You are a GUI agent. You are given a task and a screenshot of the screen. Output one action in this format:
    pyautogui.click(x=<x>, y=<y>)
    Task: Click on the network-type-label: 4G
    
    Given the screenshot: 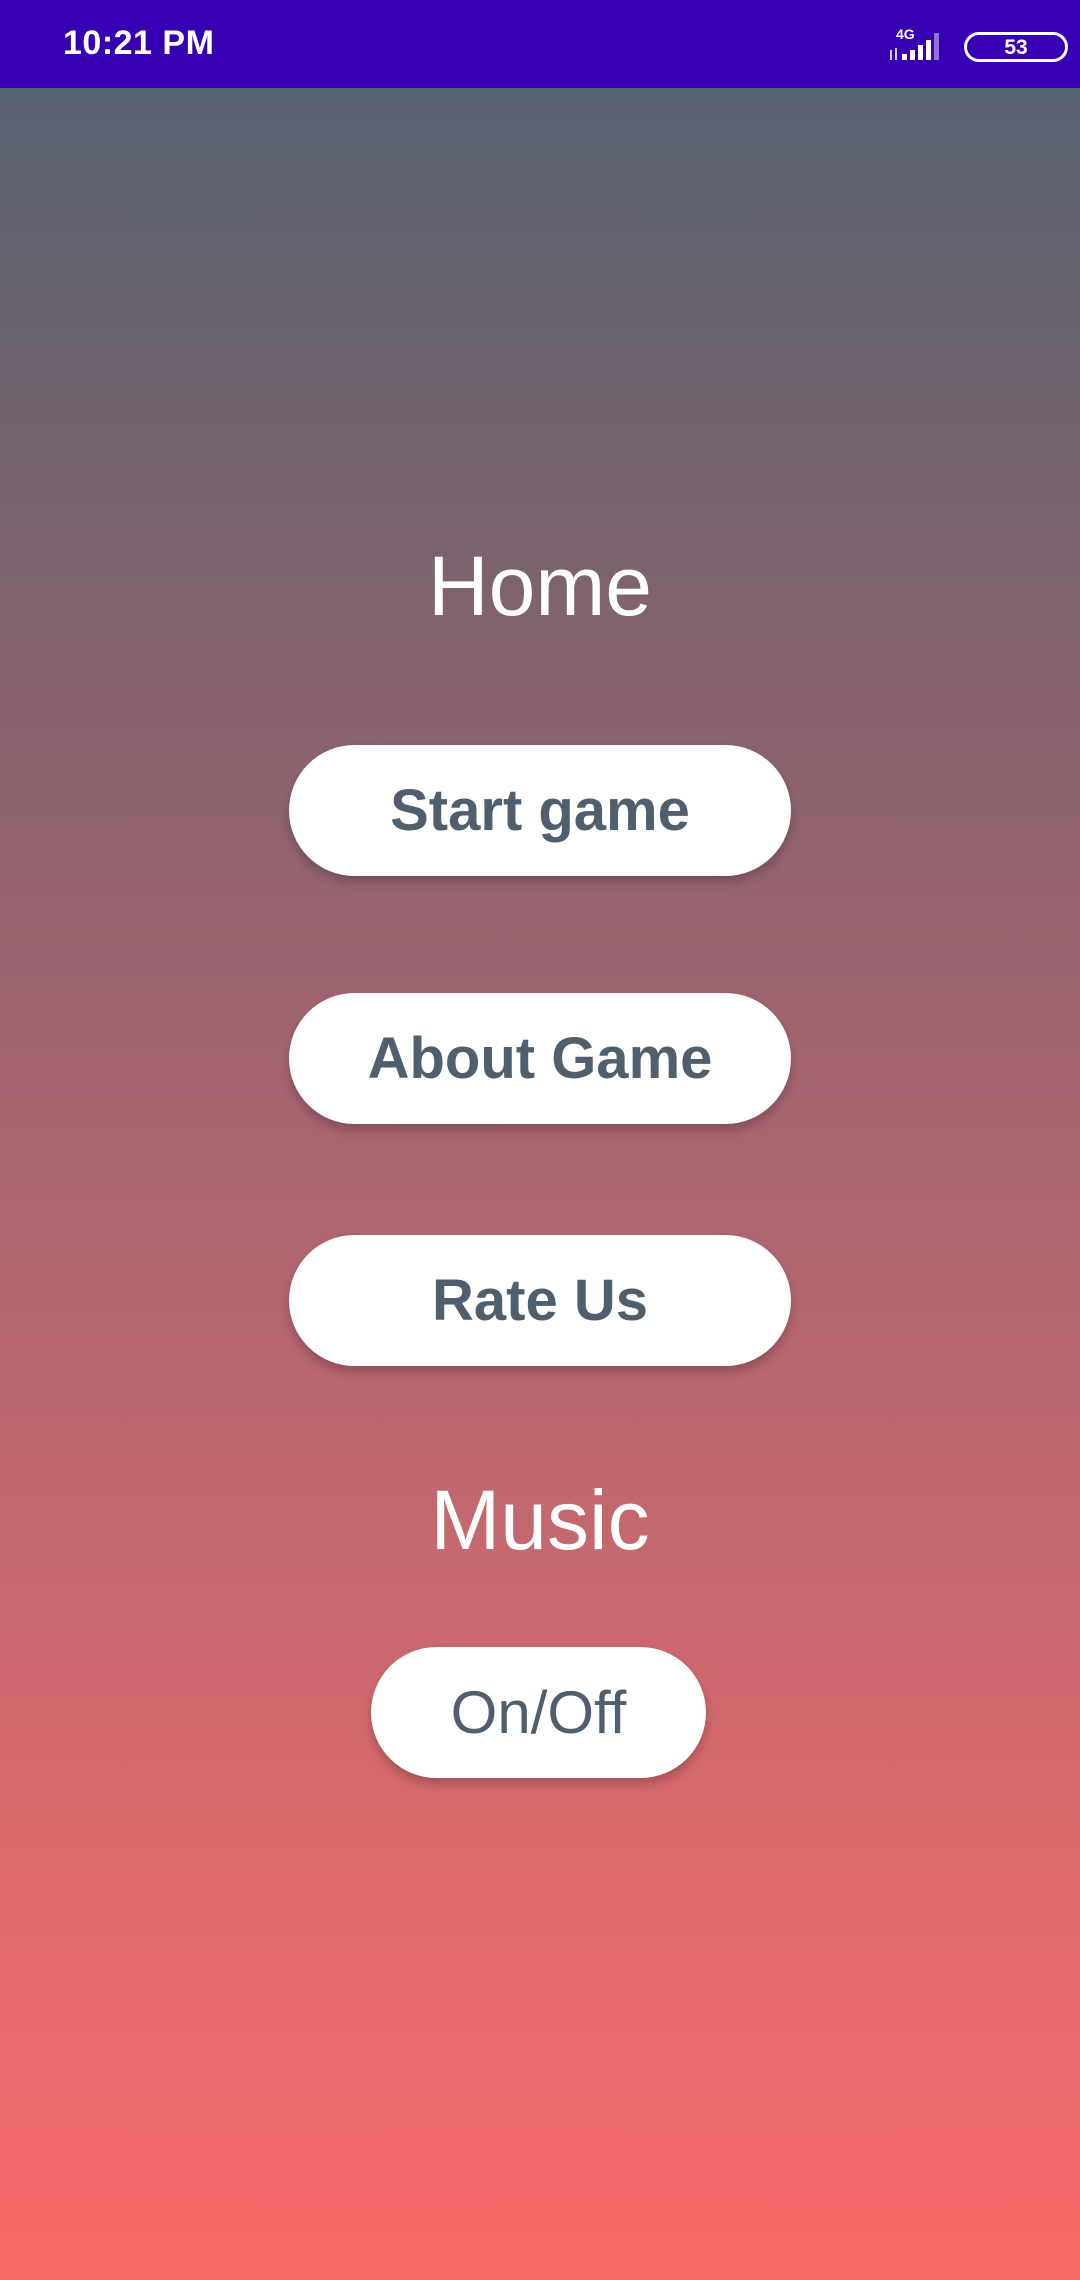 What is the action you would take?
    pyautogui.click(x=905, y=34)
    